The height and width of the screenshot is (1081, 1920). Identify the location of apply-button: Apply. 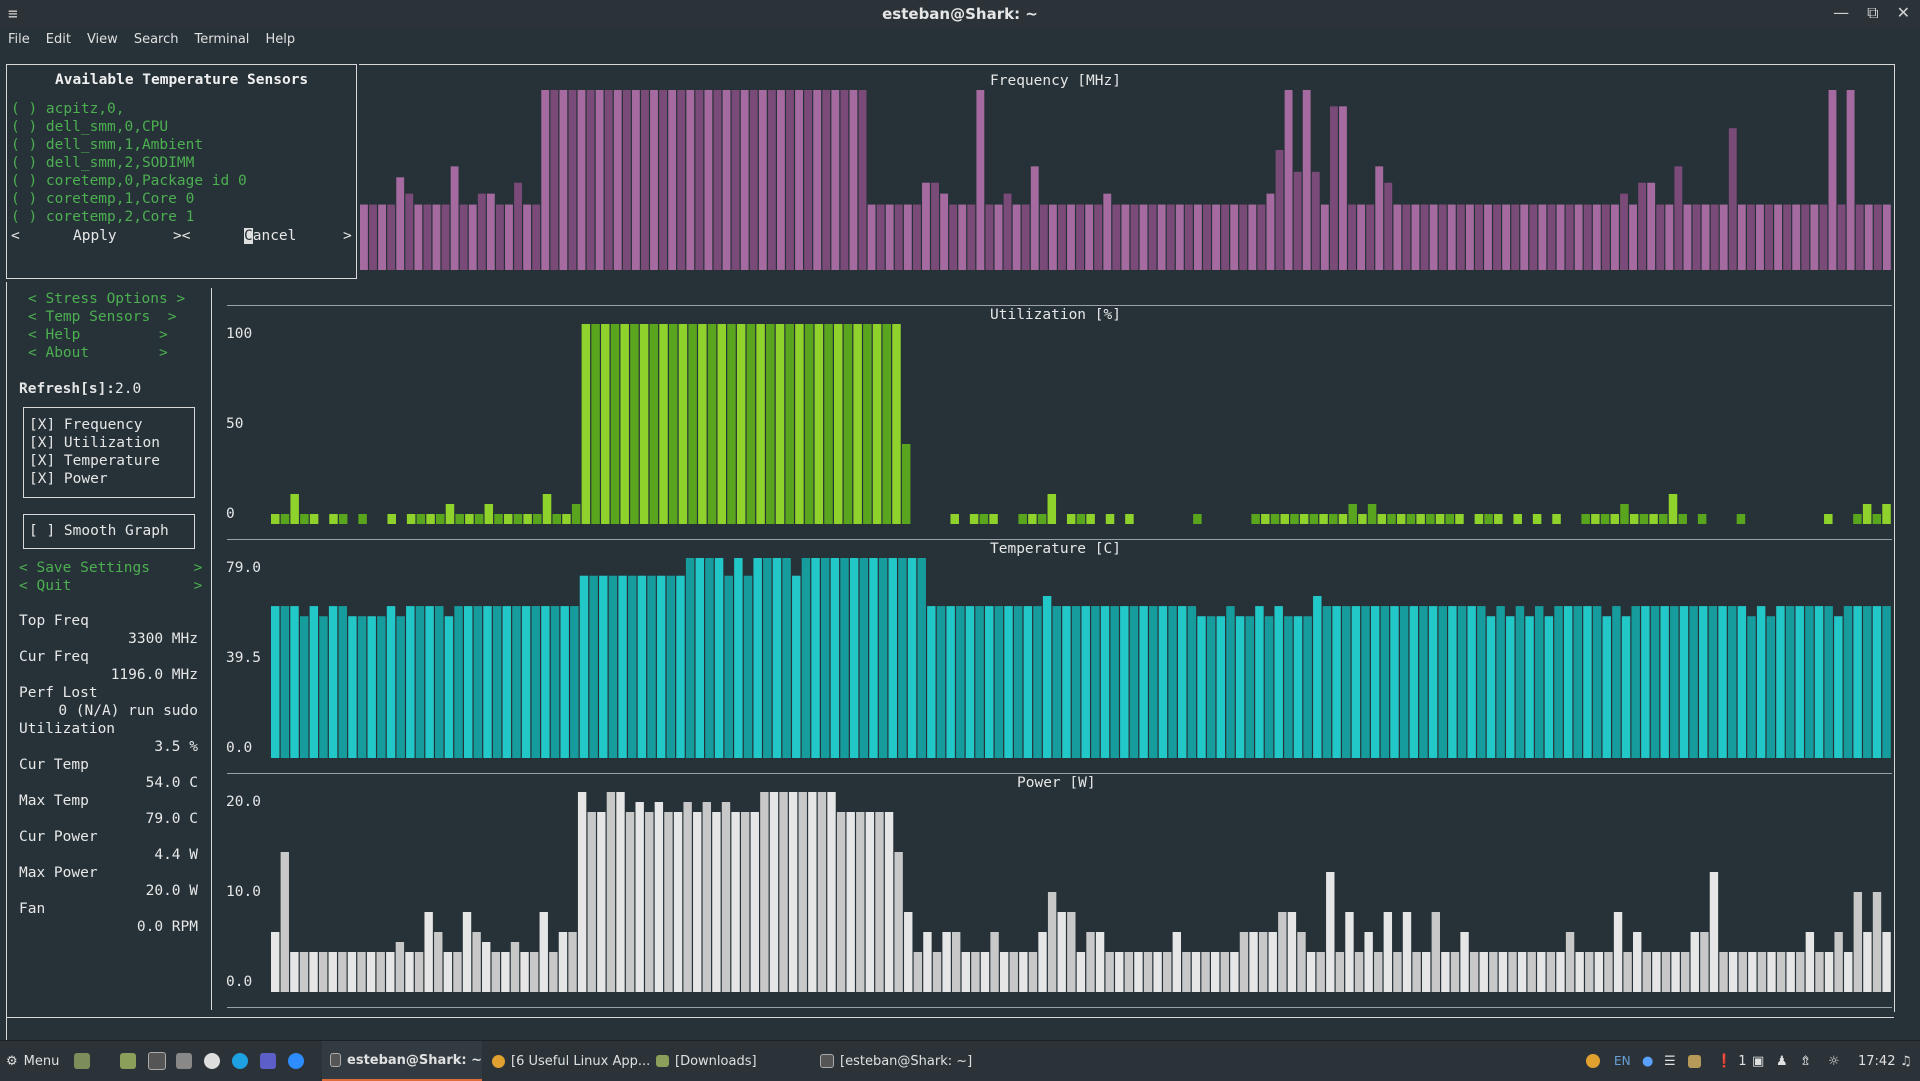
(95, 236).